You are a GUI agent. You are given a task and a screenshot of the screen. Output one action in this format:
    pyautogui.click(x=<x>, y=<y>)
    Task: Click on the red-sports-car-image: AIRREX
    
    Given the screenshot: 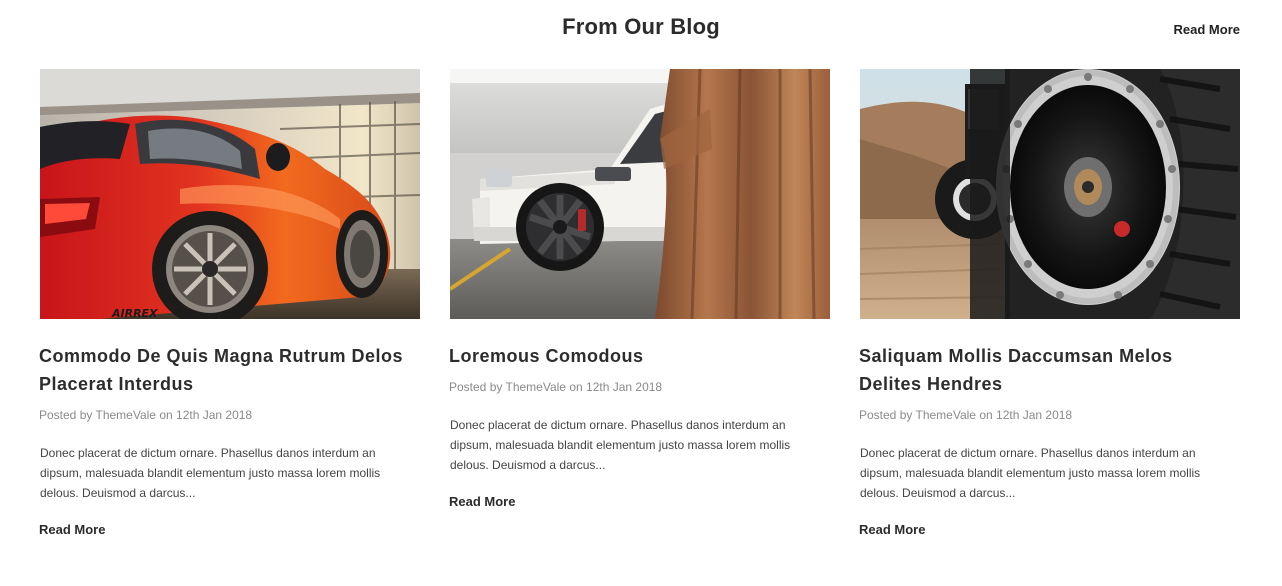 What is the action you would take?
    pyautogui.click(x=230, y=194)
    